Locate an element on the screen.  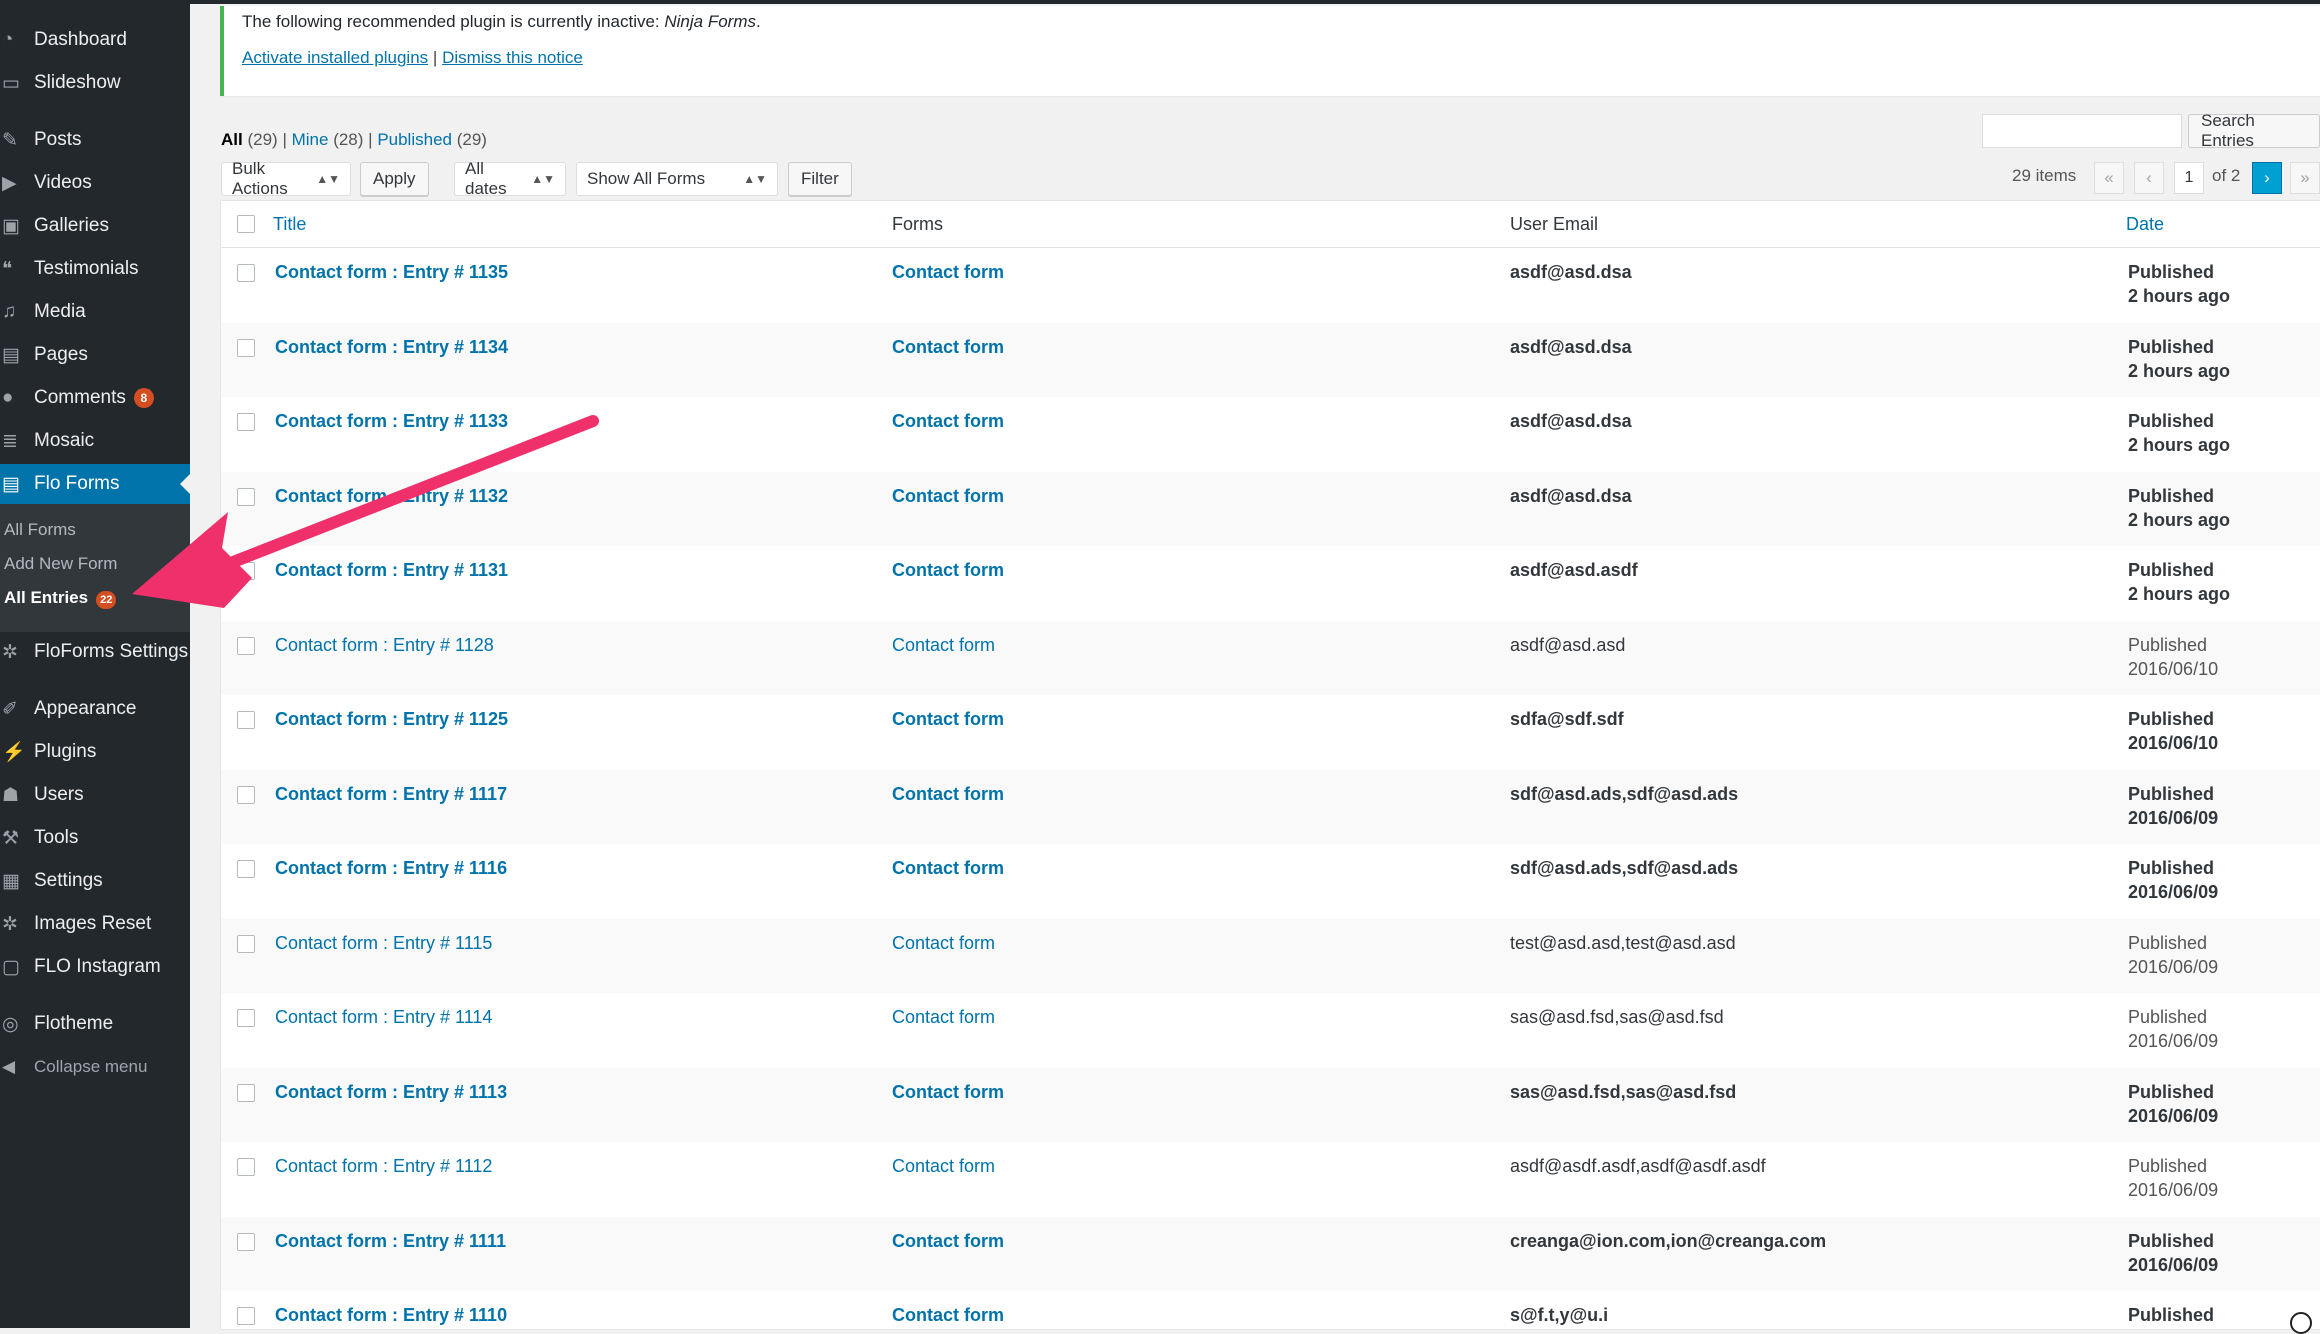
filter-button: Filter is located at coordinates (820, 179).